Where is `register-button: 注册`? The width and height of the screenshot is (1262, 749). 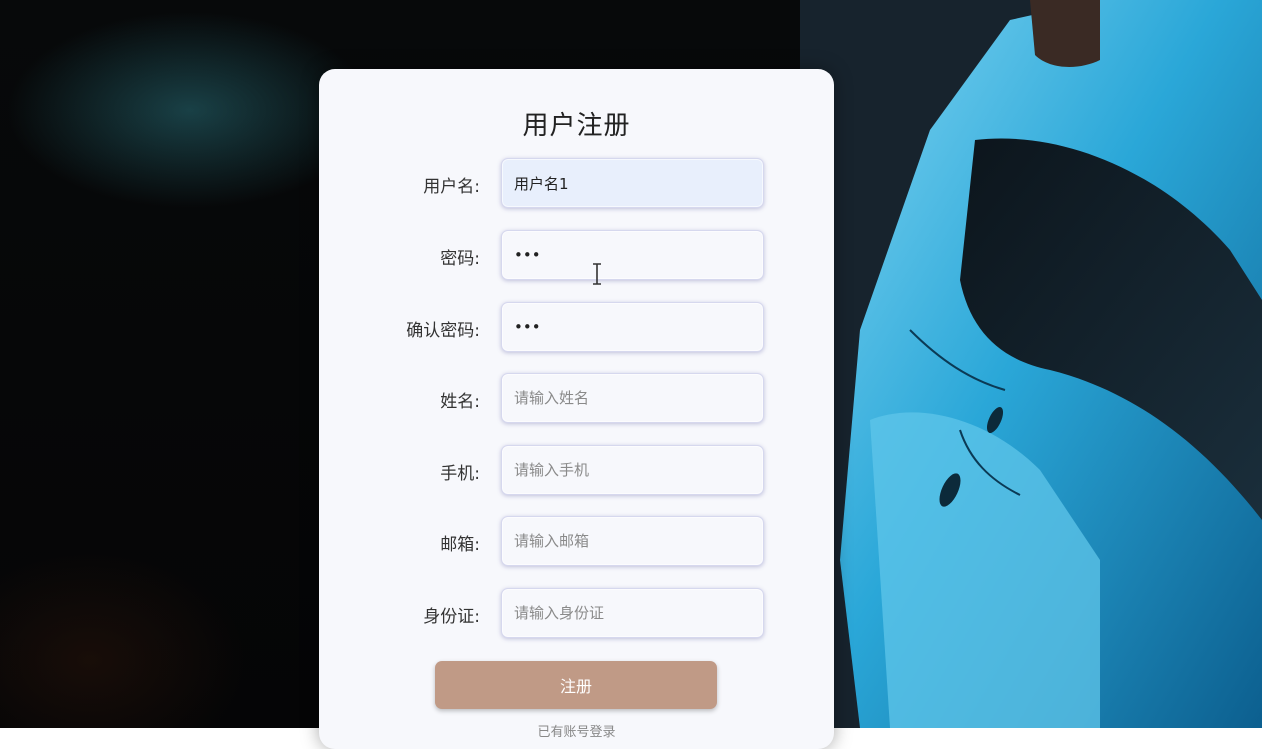 register-button: 注册 is located at coordinates (576, 685).